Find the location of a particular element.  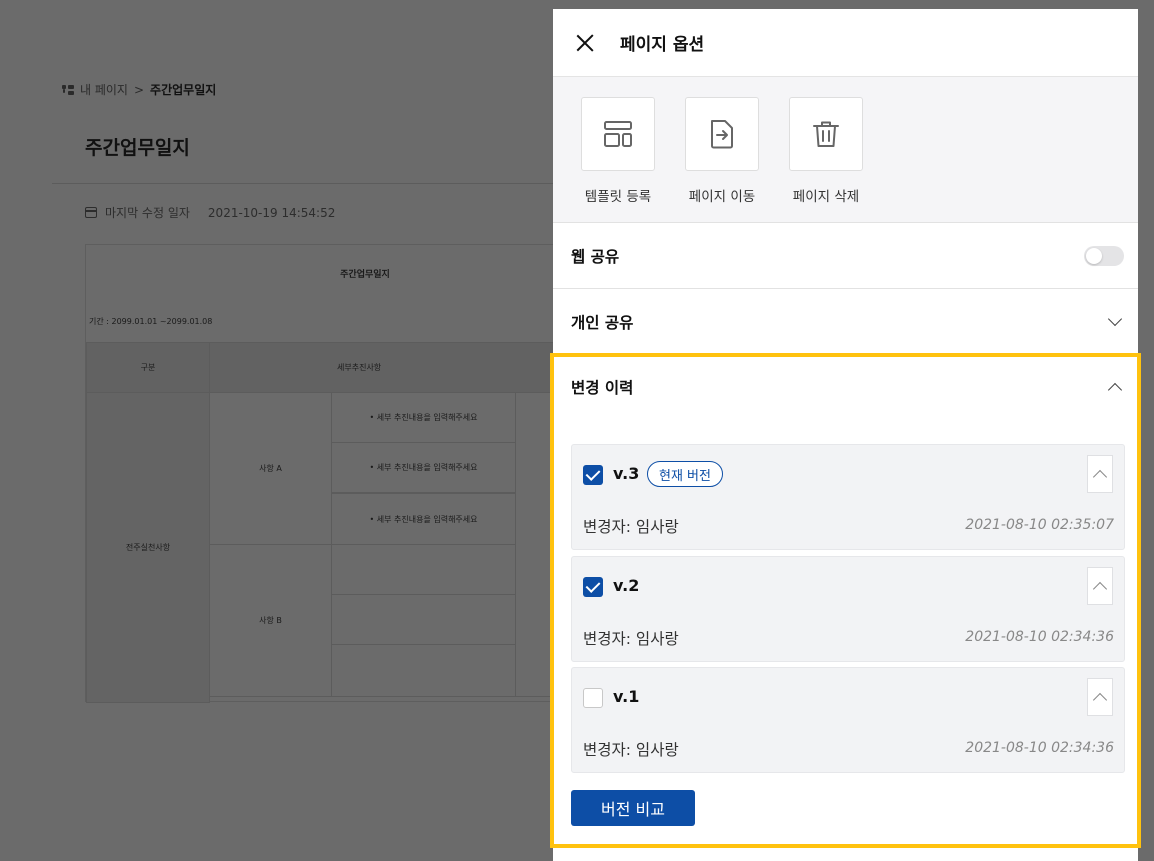

last-modified: 마지막 수정 일자 2021-10-19 14:54:52 is located at coordinates (210, 212).